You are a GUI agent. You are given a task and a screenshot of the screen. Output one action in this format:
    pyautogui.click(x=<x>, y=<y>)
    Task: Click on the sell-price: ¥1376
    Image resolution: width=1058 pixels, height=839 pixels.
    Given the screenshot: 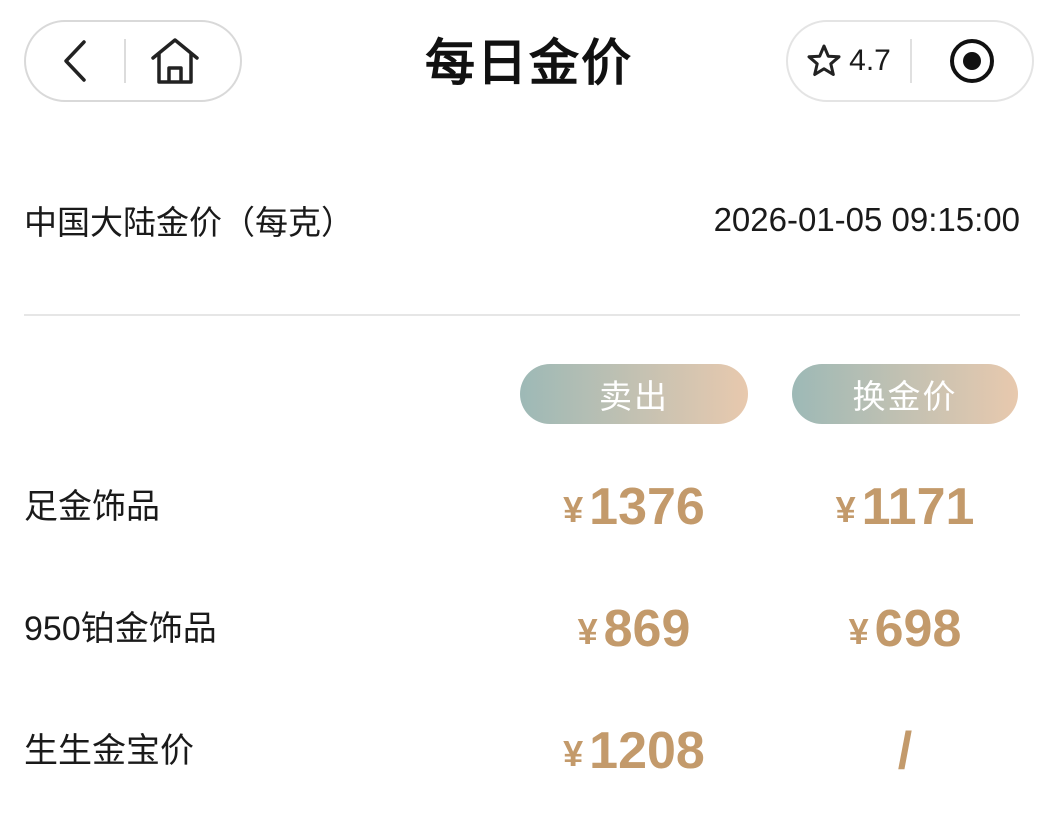 What is the action you would take?
    pyautogui.click(x=634, y=507)
    